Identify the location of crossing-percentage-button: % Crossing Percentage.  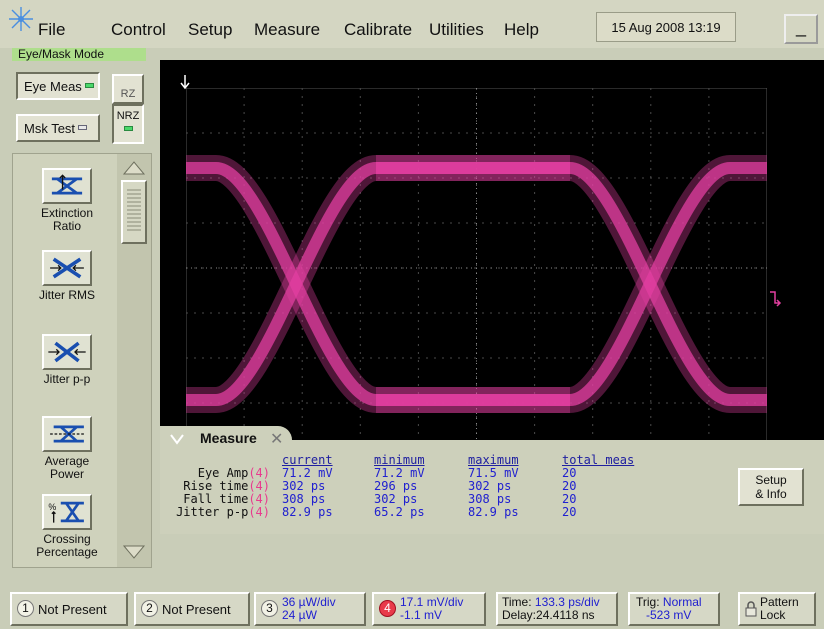
(67, 526).